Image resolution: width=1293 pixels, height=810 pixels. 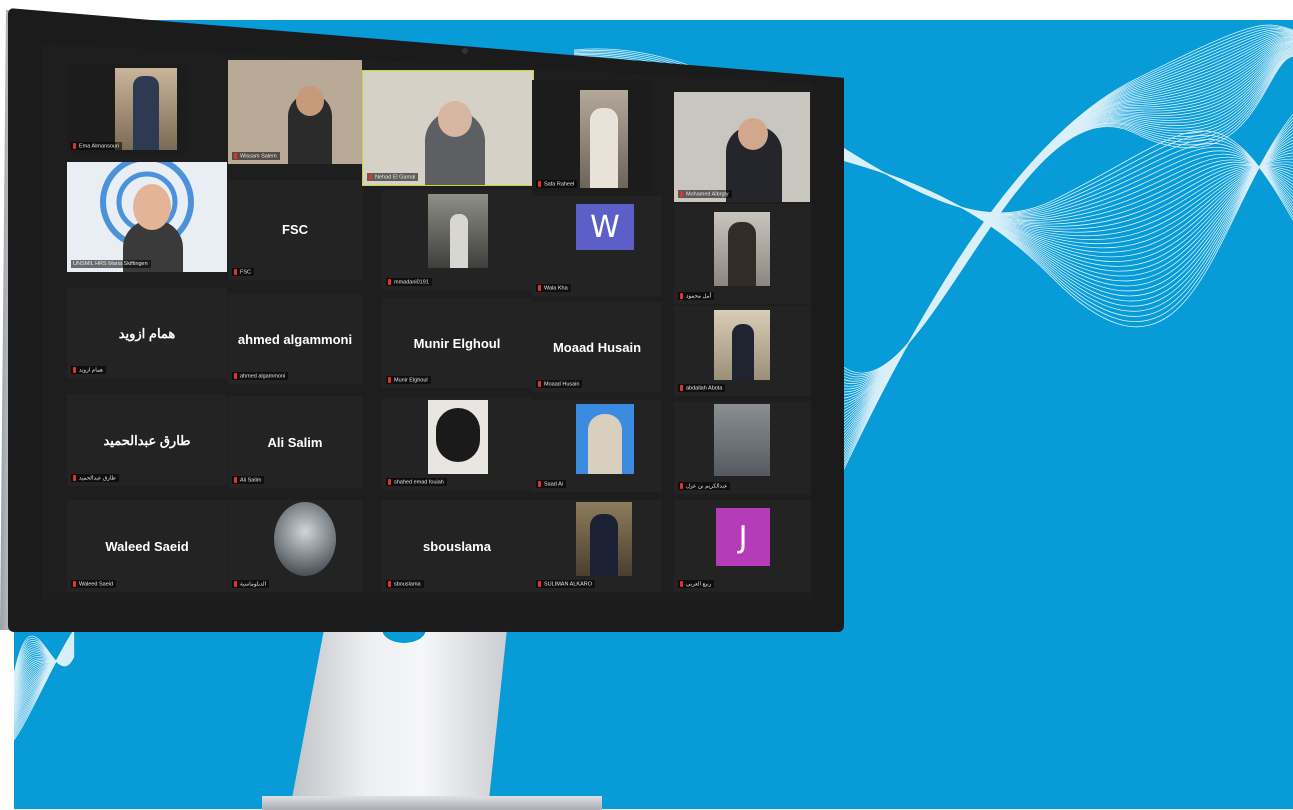 What do you see at coordinates (97, 145) in the screenshot?
I see `participant-nameplate: Ema Almansouri` at bounding box center [97, 145].